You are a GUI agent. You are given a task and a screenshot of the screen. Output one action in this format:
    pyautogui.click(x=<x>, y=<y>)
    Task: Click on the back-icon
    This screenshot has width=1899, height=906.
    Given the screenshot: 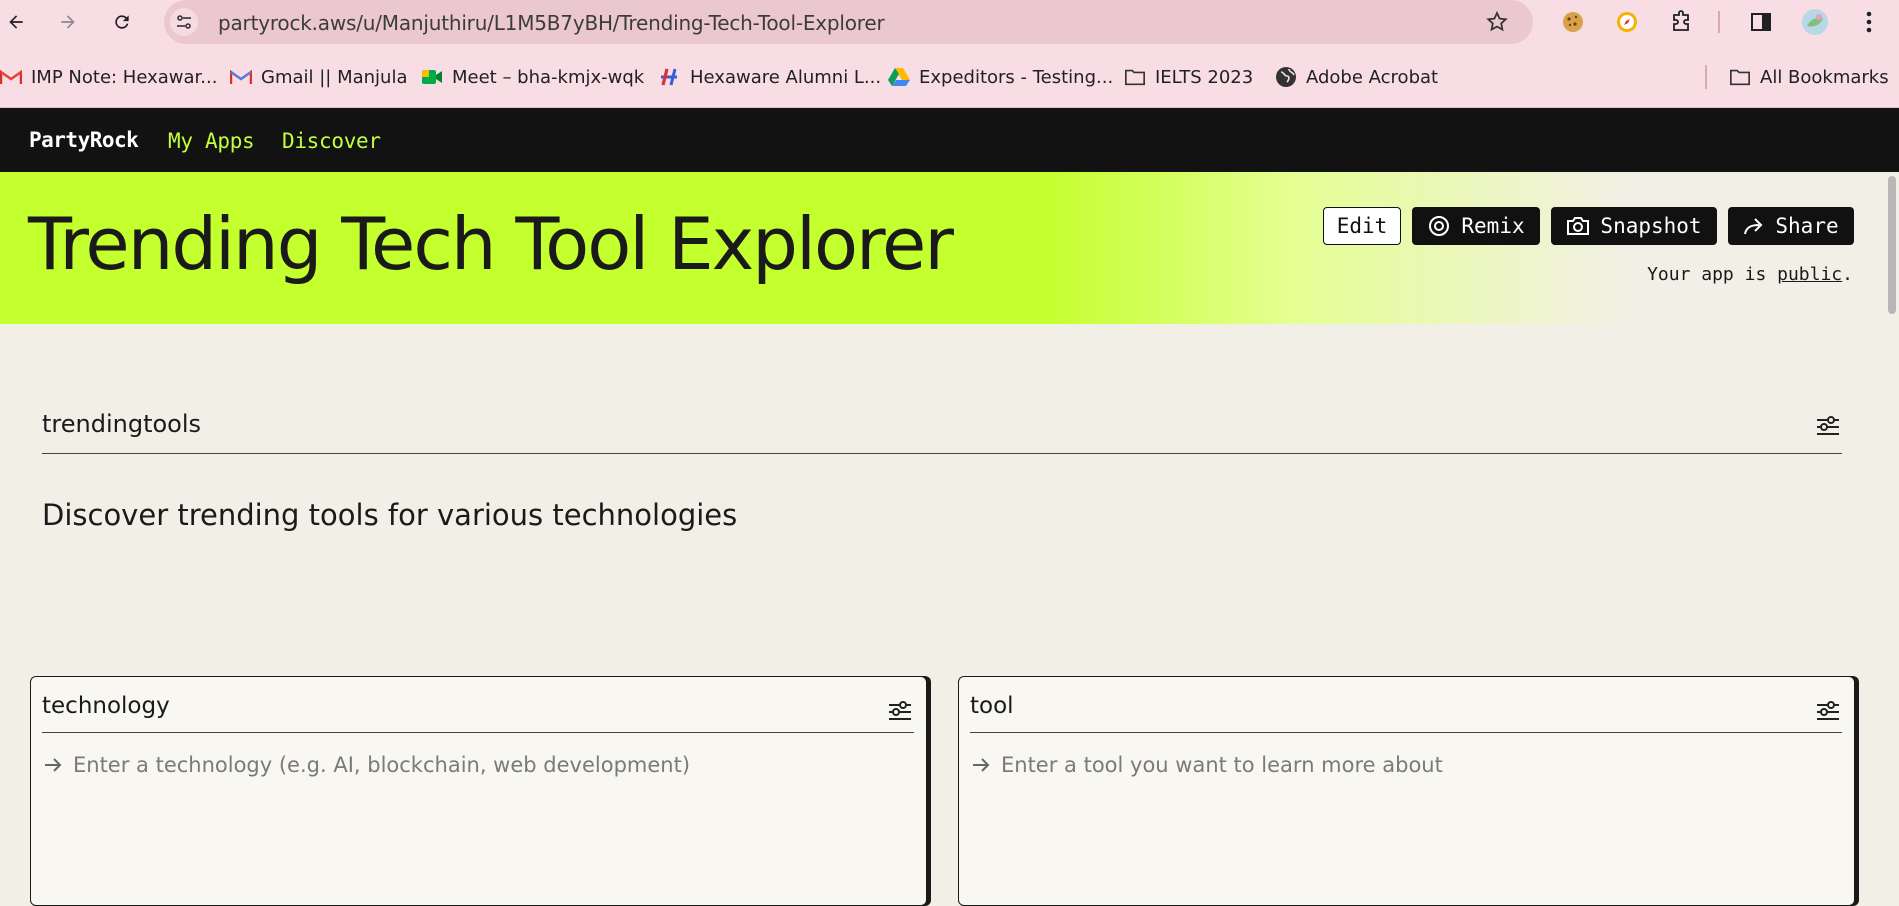 What is the action you would take?
    pyautogui.click(x=16, y=22)
    